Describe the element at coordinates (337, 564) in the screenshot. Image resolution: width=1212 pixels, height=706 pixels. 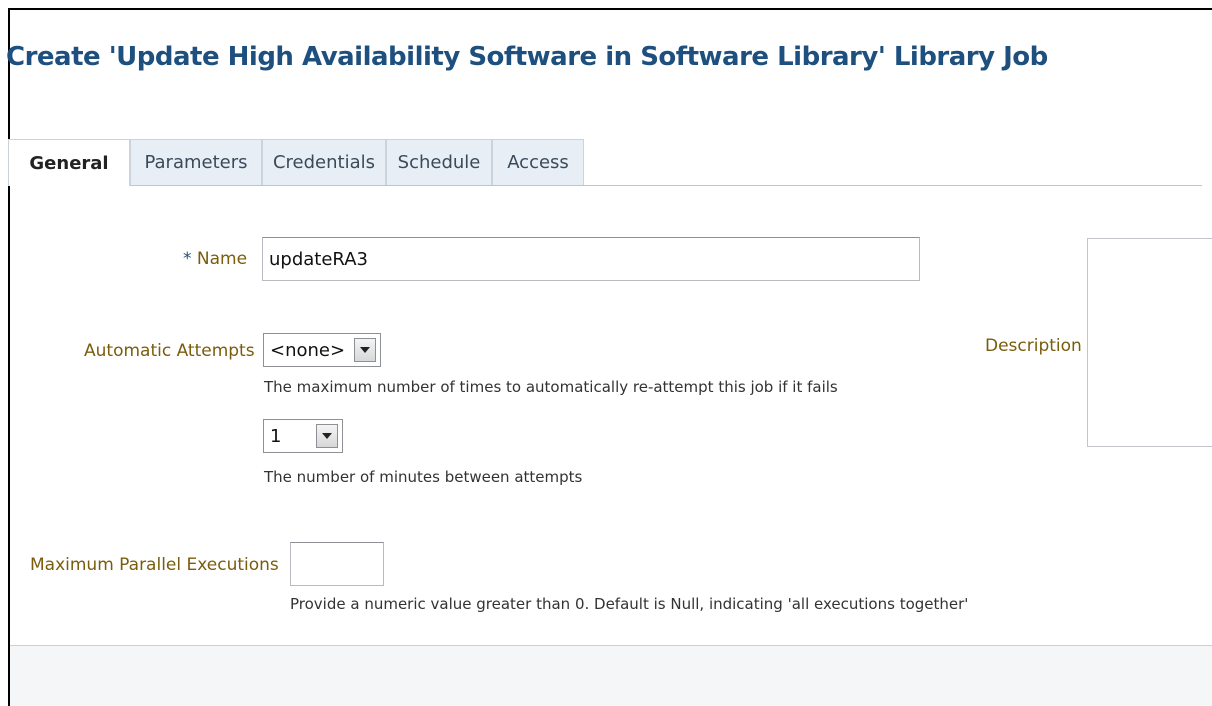
I see `max-parallel-input` at that location.